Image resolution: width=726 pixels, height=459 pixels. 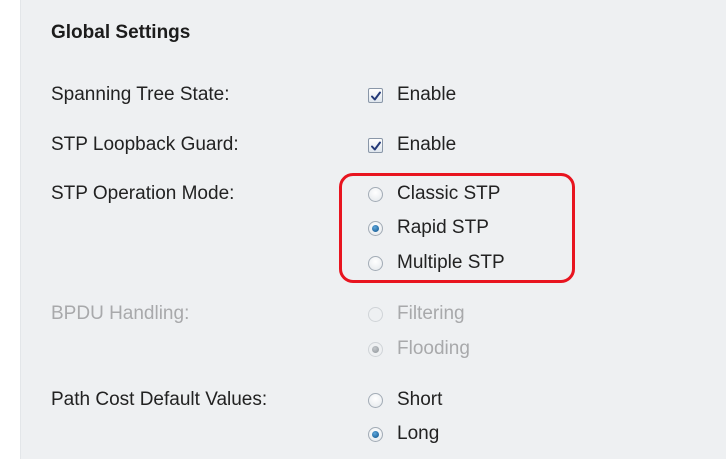 I want to click on stp-mode-multiple-option: Multiple STP, so click(x=435, y=263).